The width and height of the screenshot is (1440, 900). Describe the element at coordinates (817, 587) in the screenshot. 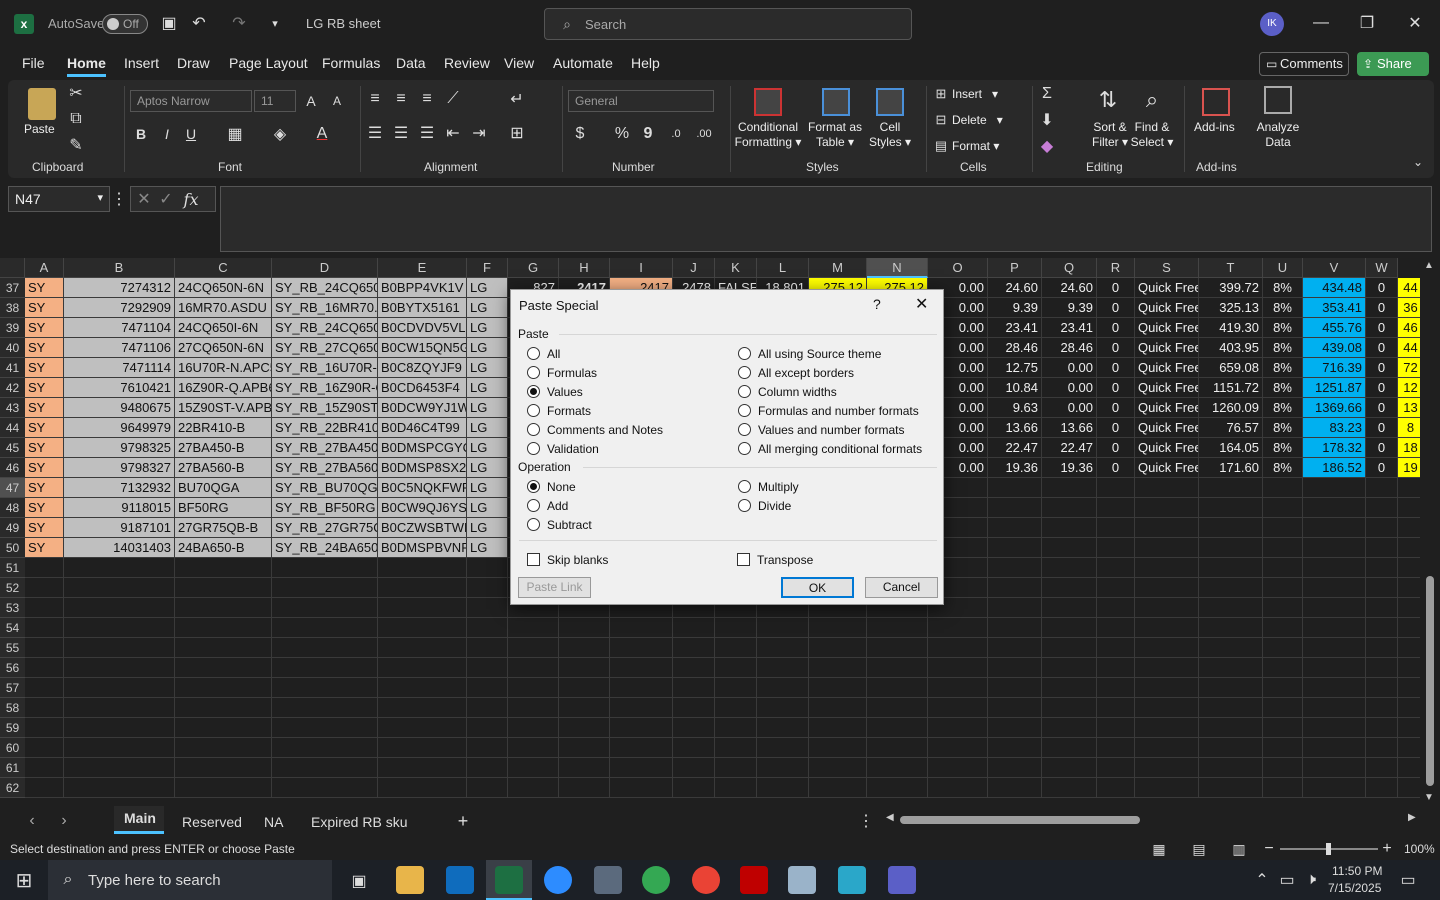

I see `ok-button: OK` at that location.